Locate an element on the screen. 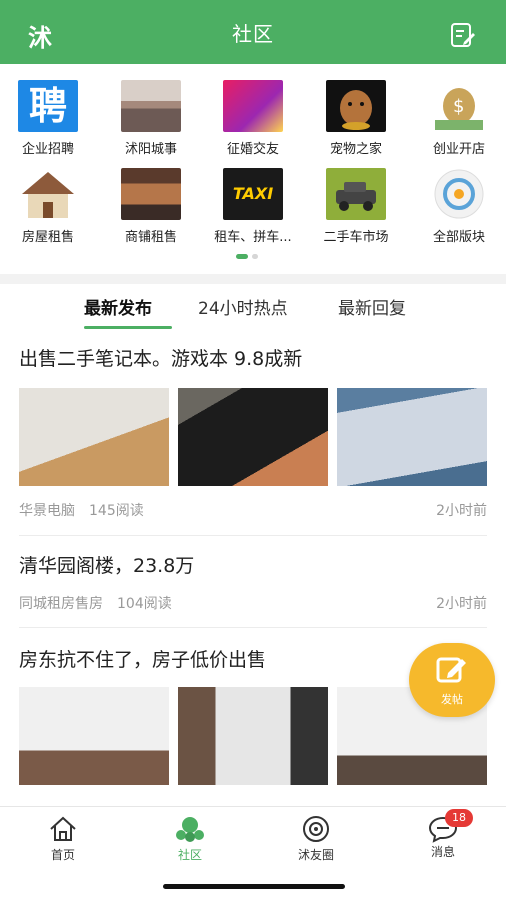 Image resolution: width=506 pixels, height=901 pixels. new-post-label: 发帖 is located at coordinates (452, 699).